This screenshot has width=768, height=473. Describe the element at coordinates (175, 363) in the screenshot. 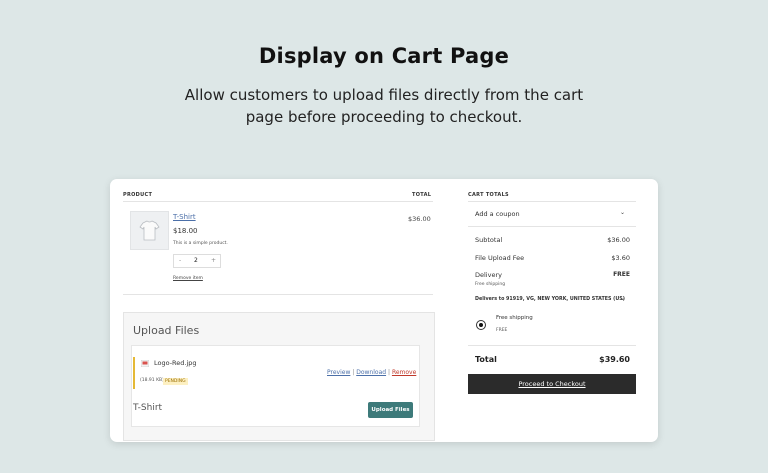

I see `file-name: Logo-Red.jpg` at that location.